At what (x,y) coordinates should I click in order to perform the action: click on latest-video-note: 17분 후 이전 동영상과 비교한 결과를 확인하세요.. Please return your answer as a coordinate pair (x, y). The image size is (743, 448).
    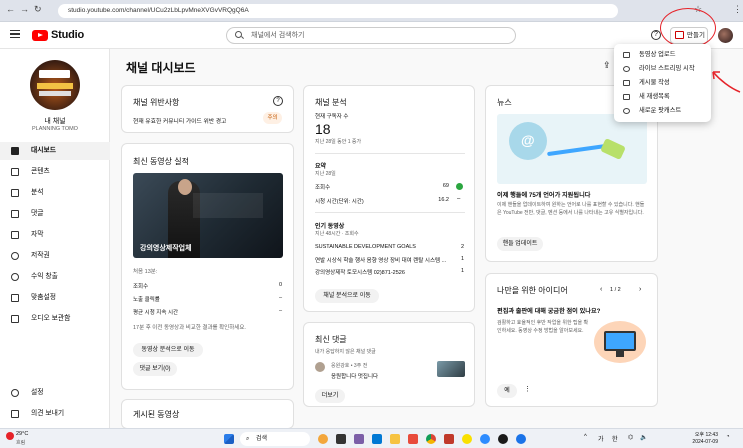
    Looking at the image, I should click on (189, 328).